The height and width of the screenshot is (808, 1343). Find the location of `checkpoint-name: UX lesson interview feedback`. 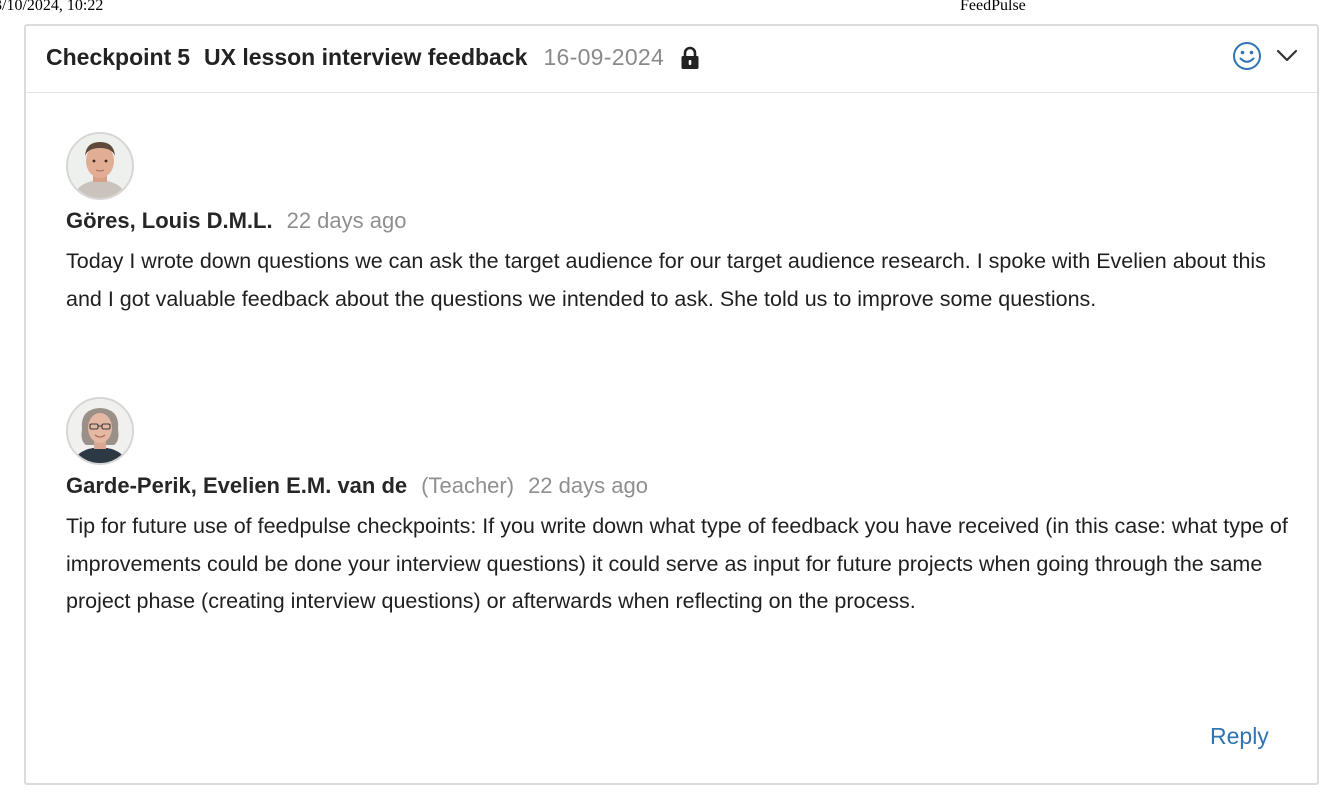

checkpoint-name: UX lesson interview feedback is located at coordinates (366, 57).